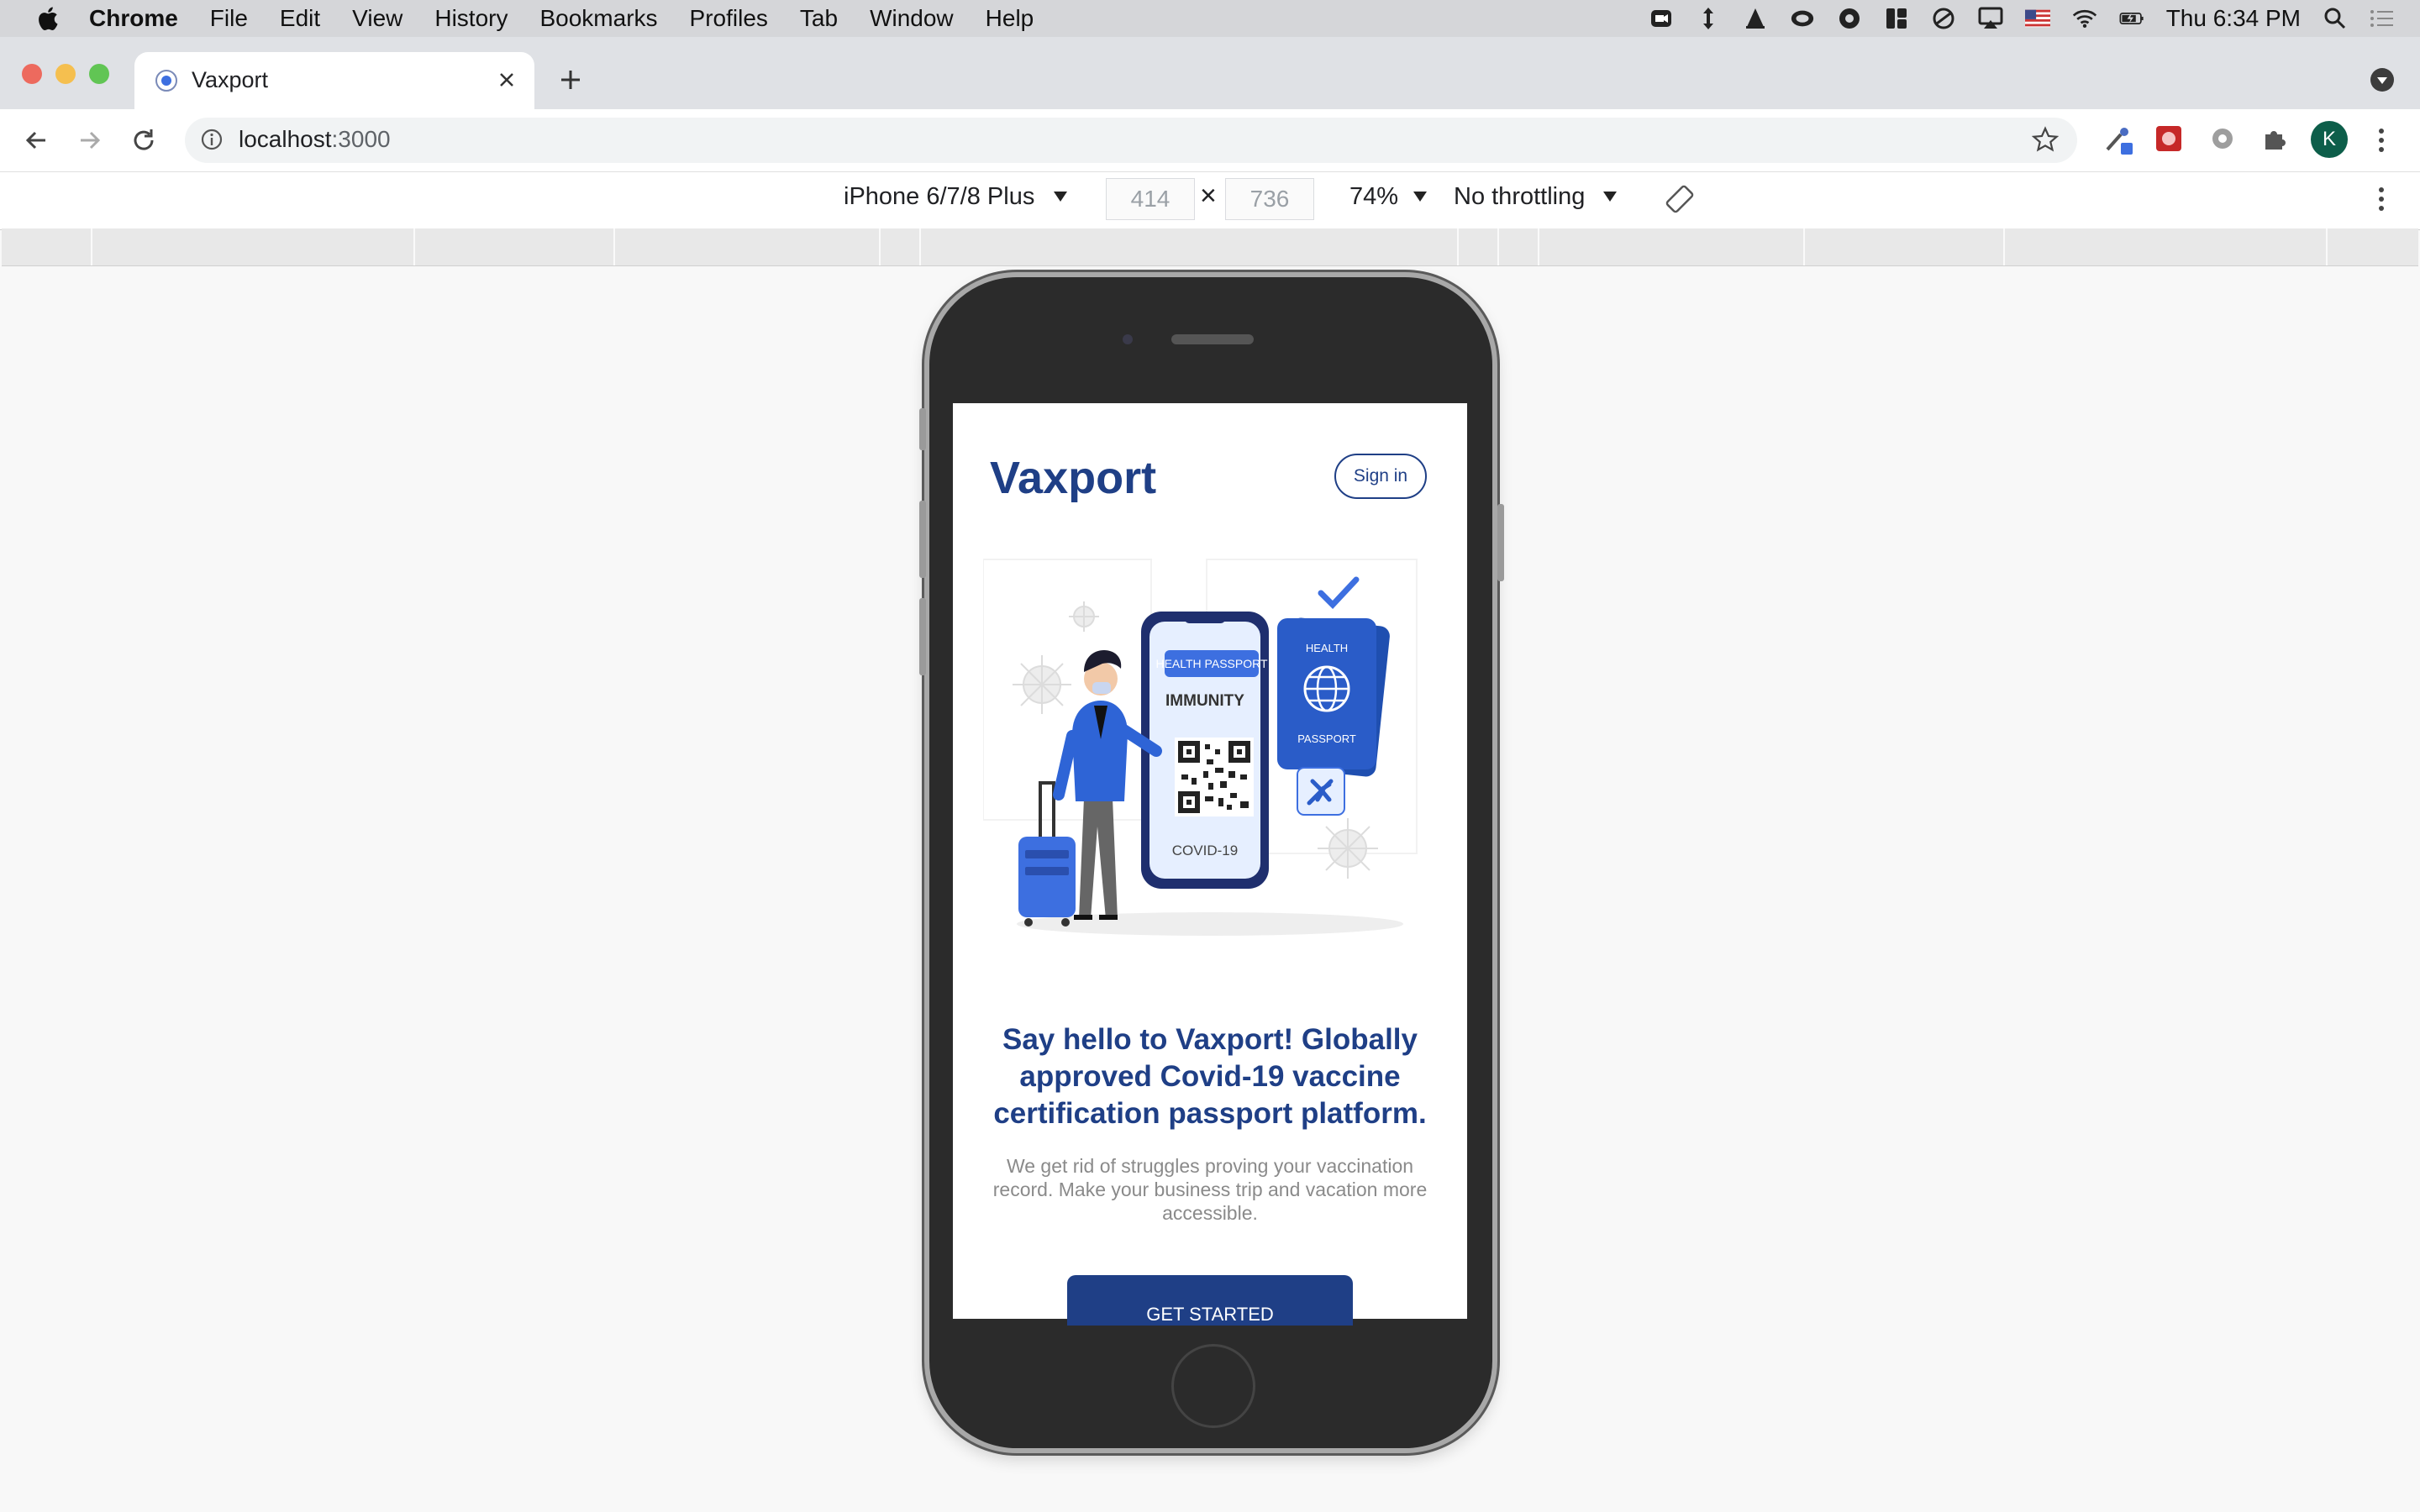 This screenshot has height=1512, width=2420. What do you see at coordinates (2382, 199) in the screenshot?
I see `device-toolbar-menu-icon` at bounding box center [2382, 199].